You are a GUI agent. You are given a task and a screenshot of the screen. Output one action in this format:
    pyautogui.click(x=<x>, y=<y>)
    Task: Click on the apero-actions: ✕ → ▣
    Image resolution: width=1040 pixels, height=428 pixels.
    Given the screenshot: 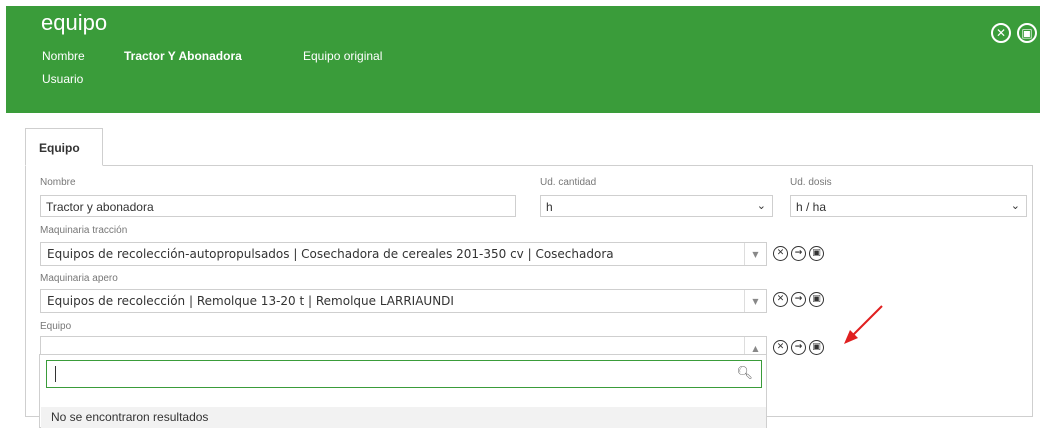 What is the action you would take?
    pyautogui.click(x=798, y=299)
    